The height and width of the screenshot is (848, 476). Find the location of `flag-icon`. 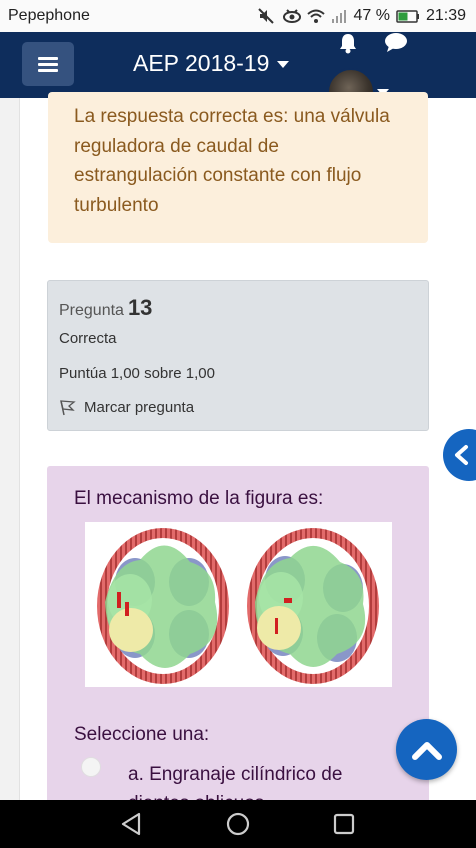

flag-icon is located at coordinates (68, 408).